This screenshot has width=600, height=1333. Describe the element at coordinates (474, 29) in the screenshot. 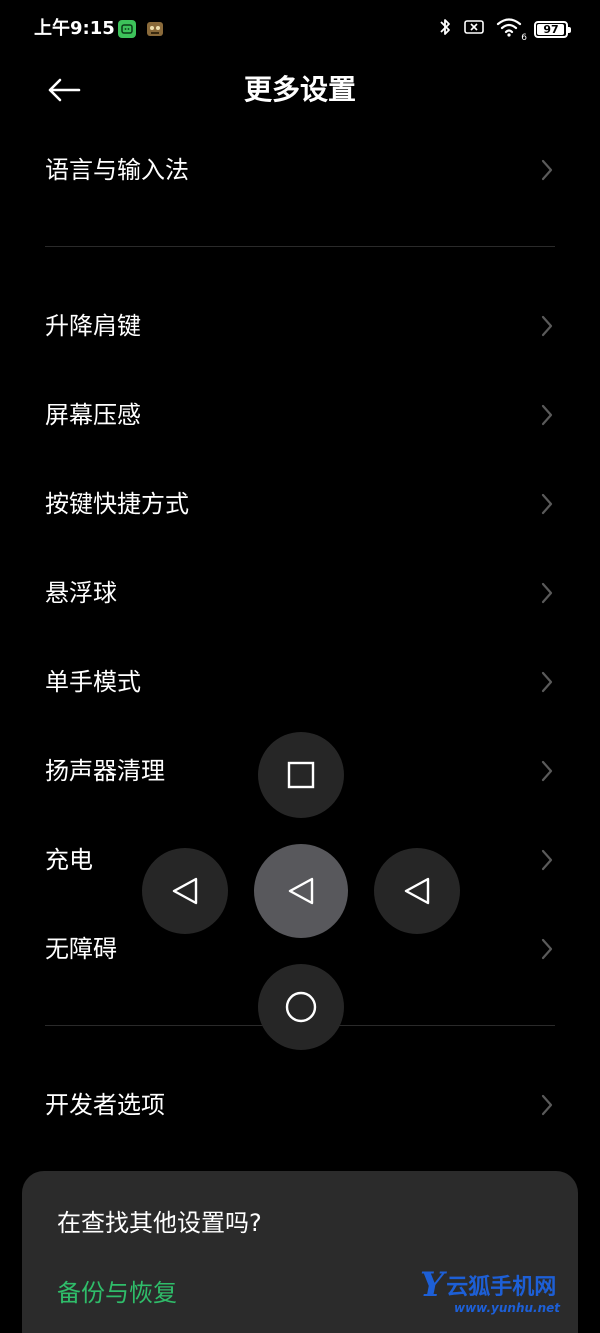

I see `sim-off-icon` at that location.